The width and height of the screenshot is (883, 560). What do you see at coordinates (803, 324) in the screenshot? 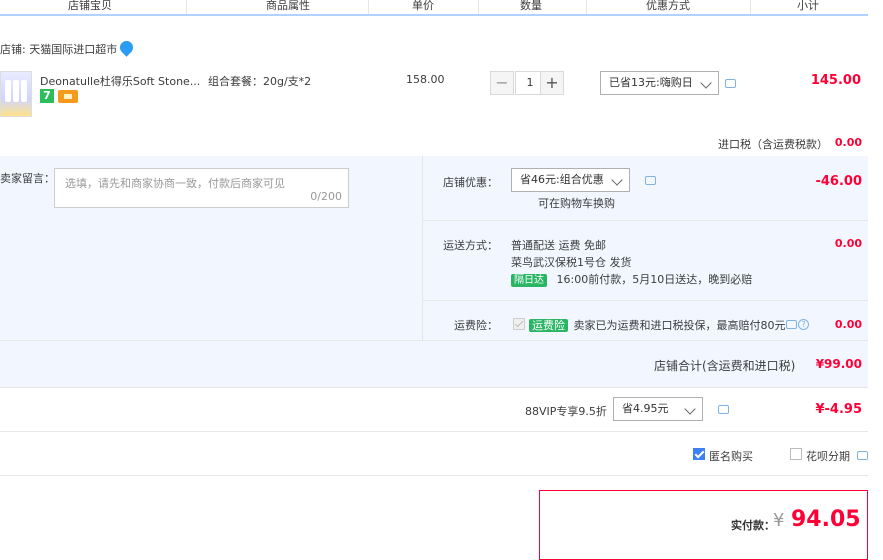
I see `help-icon: ?` at bounding box center [803, 324].